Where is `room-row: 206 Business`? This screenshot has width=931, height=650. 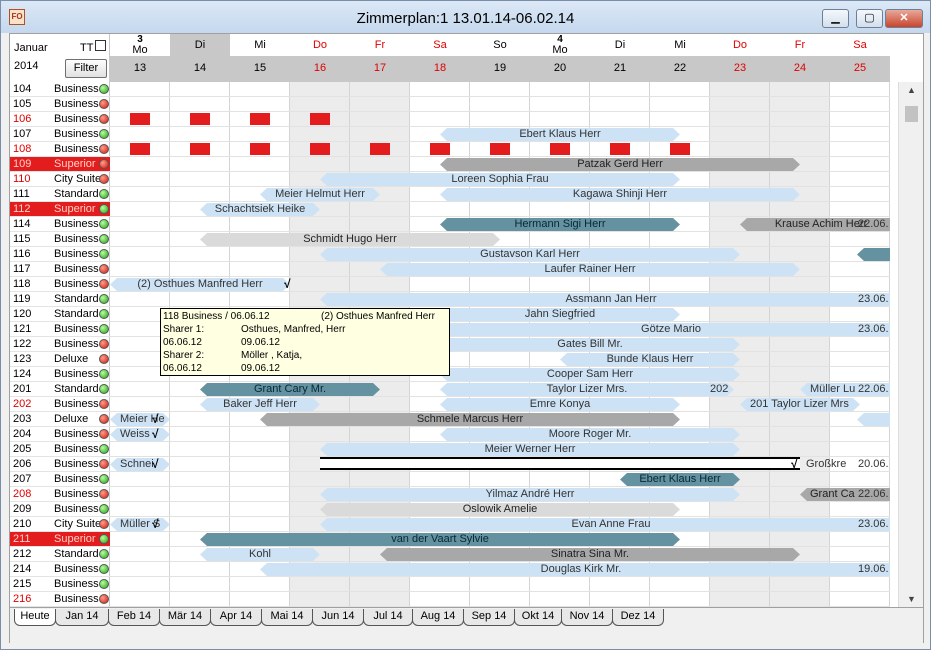 room-row: 206 Business is located at coordinates (60, 464).